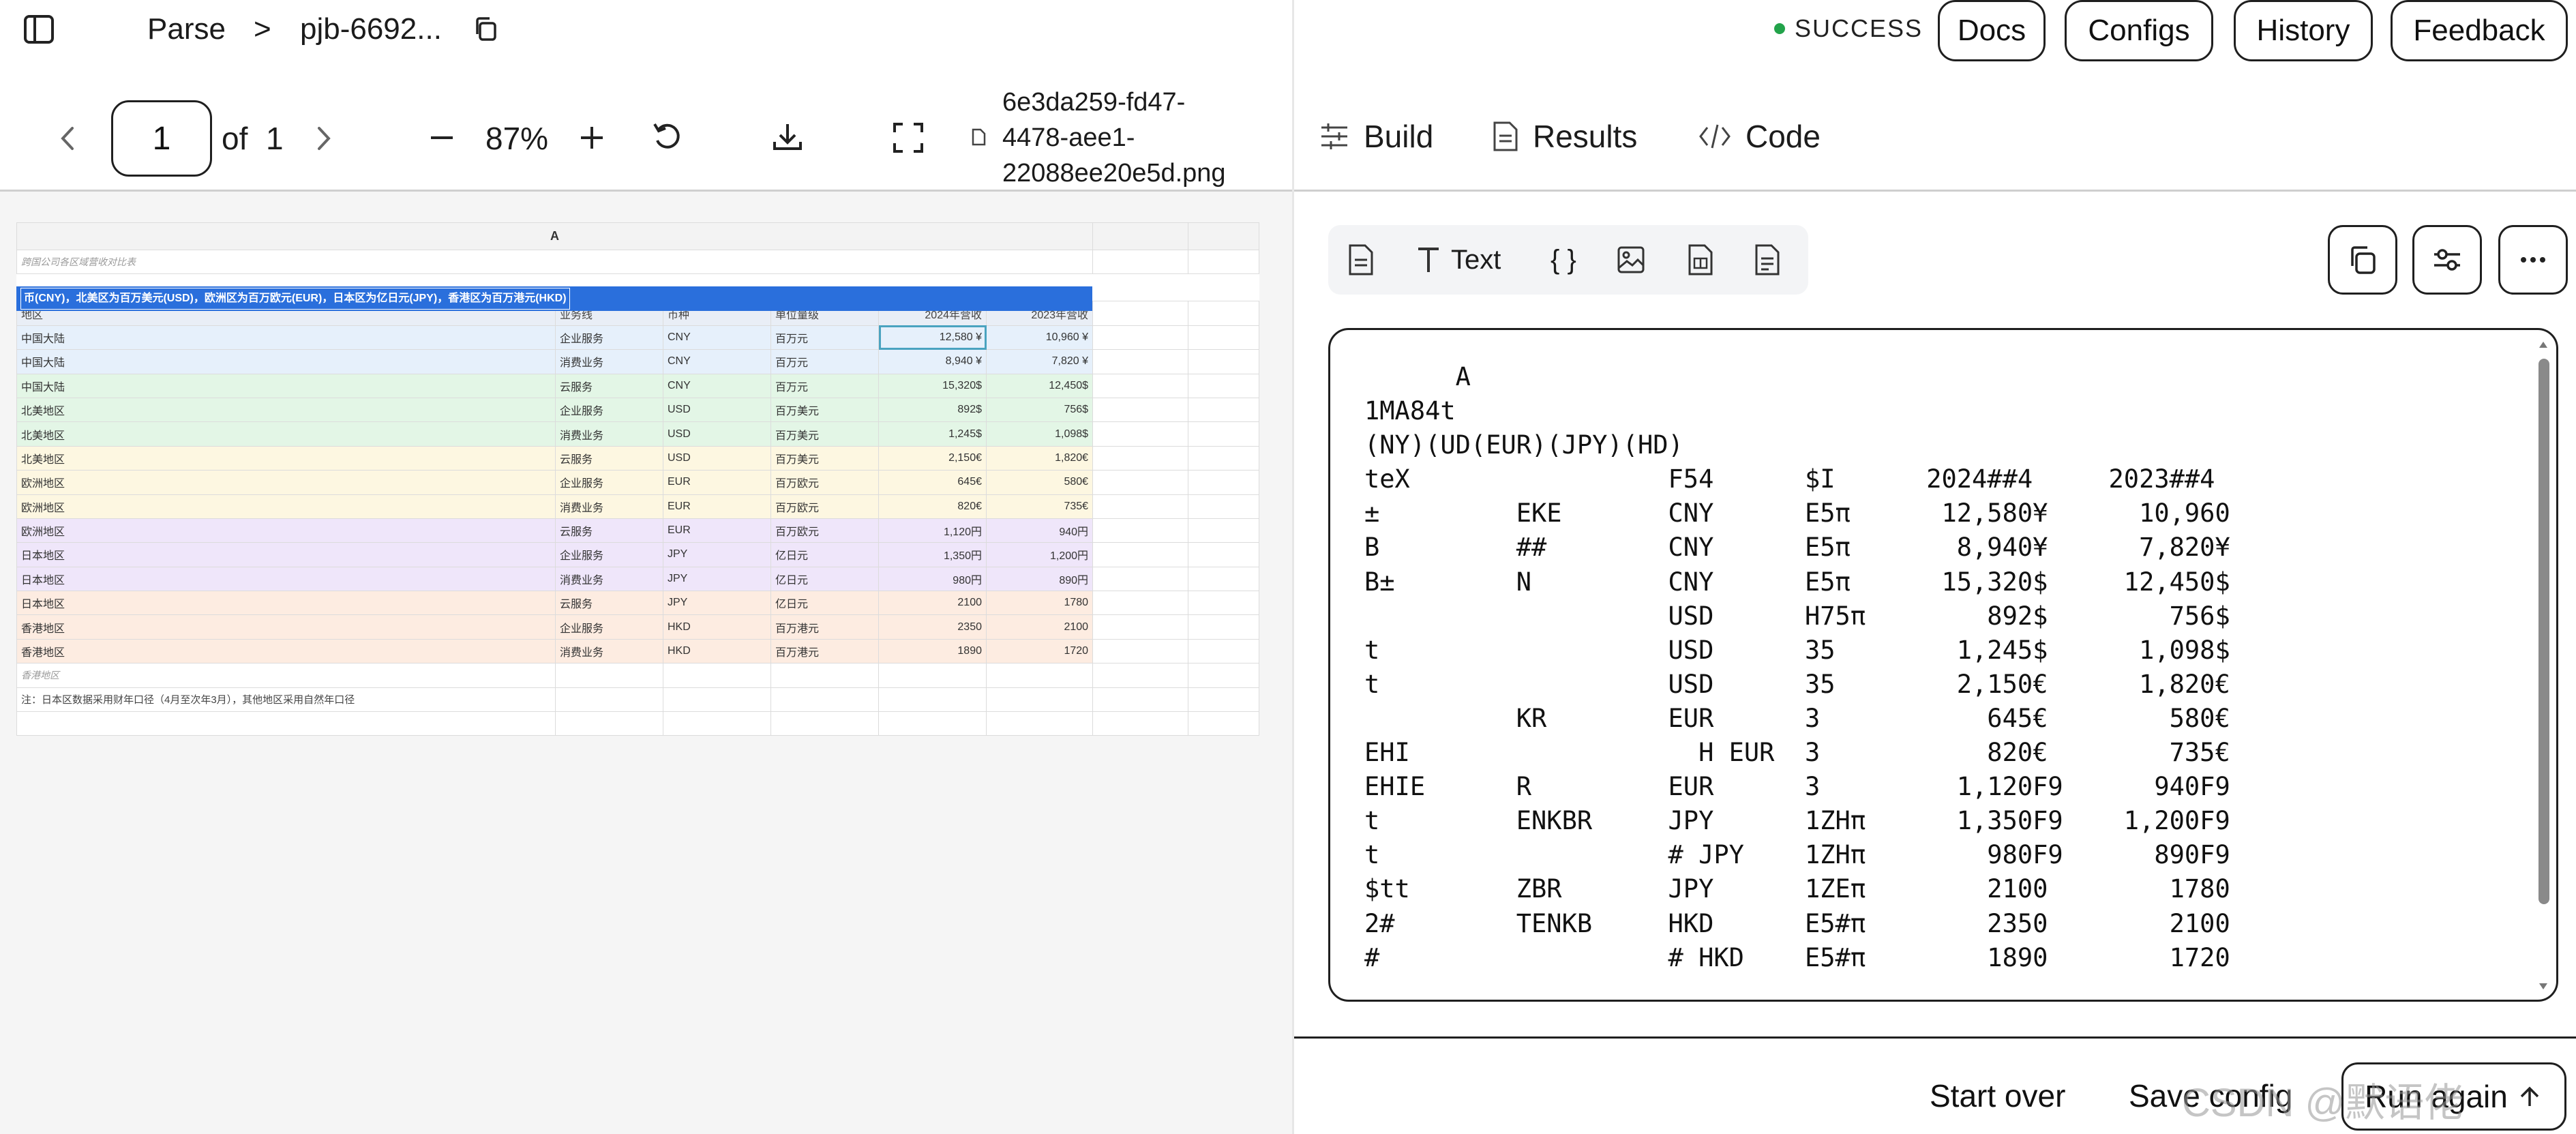 The width and height of the screenshot is (2576, 1134). I want to click on rotate-icon, so click(667, 137).